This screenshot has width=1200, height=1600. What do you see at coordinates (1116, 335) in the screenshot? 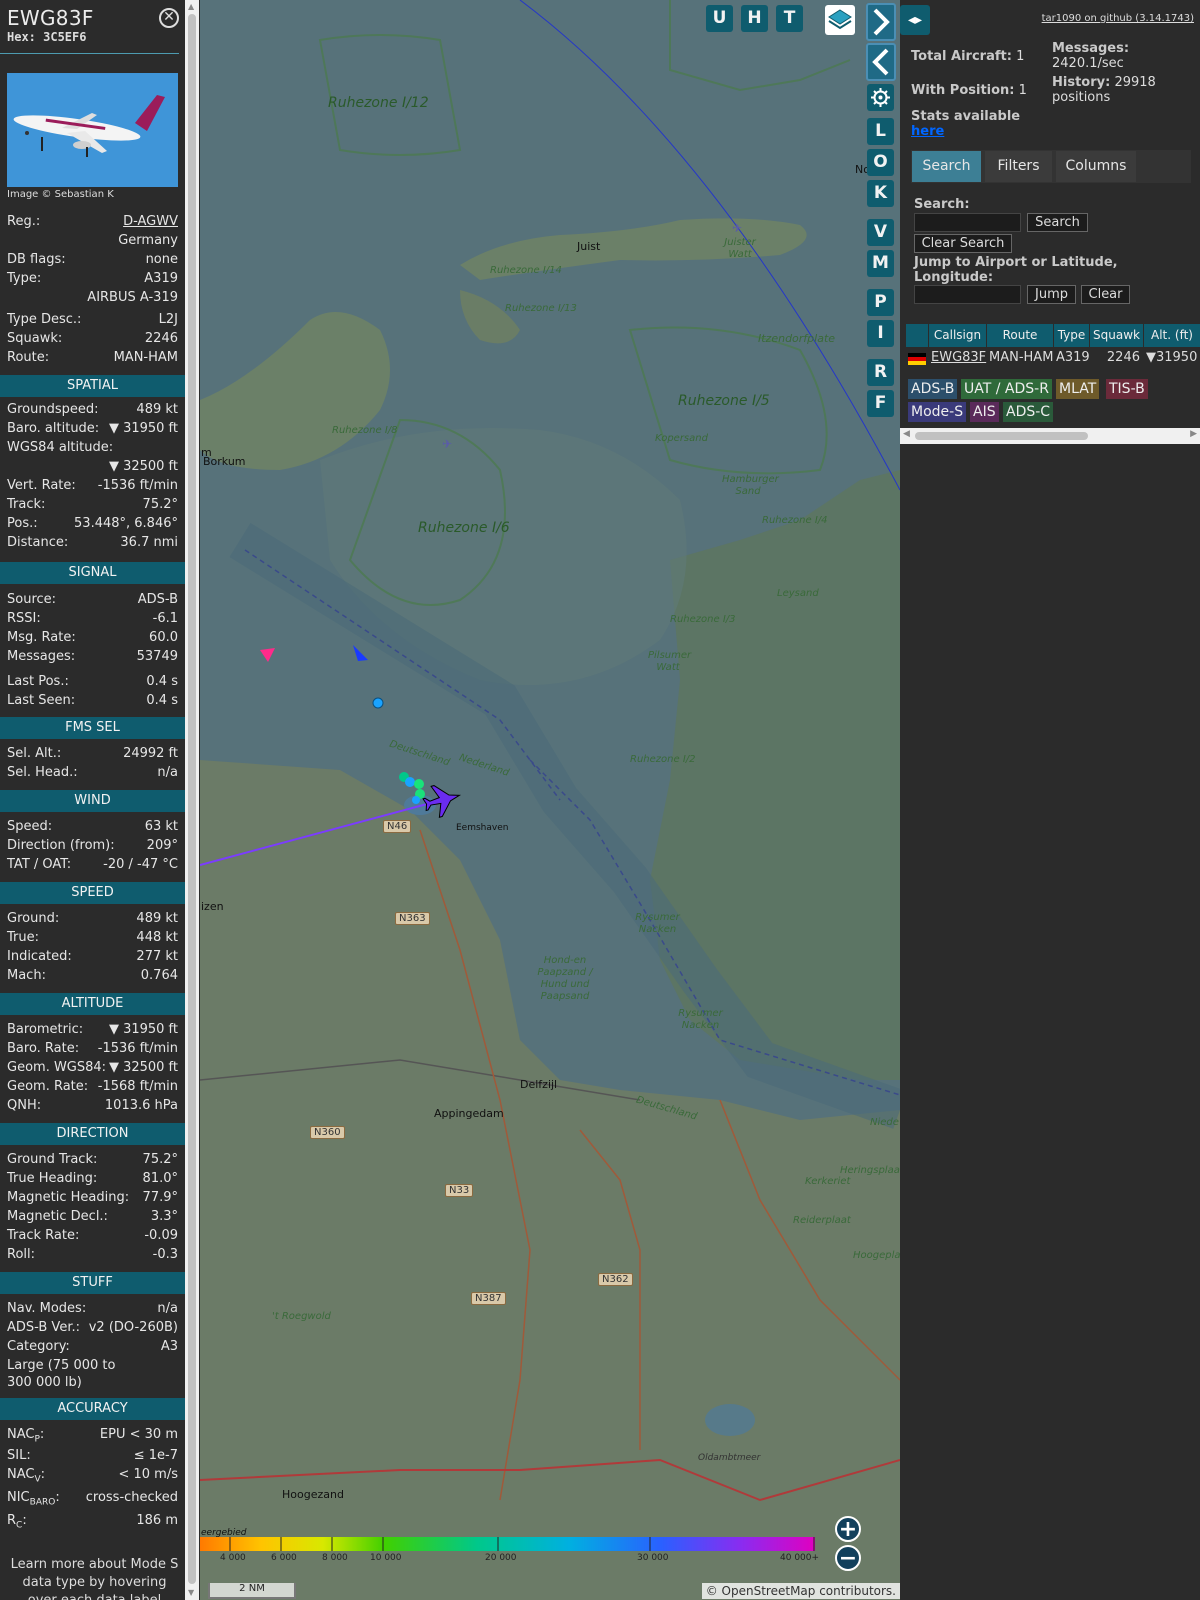
I see `col-squawk: Squawk` at bounding box center [1116, 335].